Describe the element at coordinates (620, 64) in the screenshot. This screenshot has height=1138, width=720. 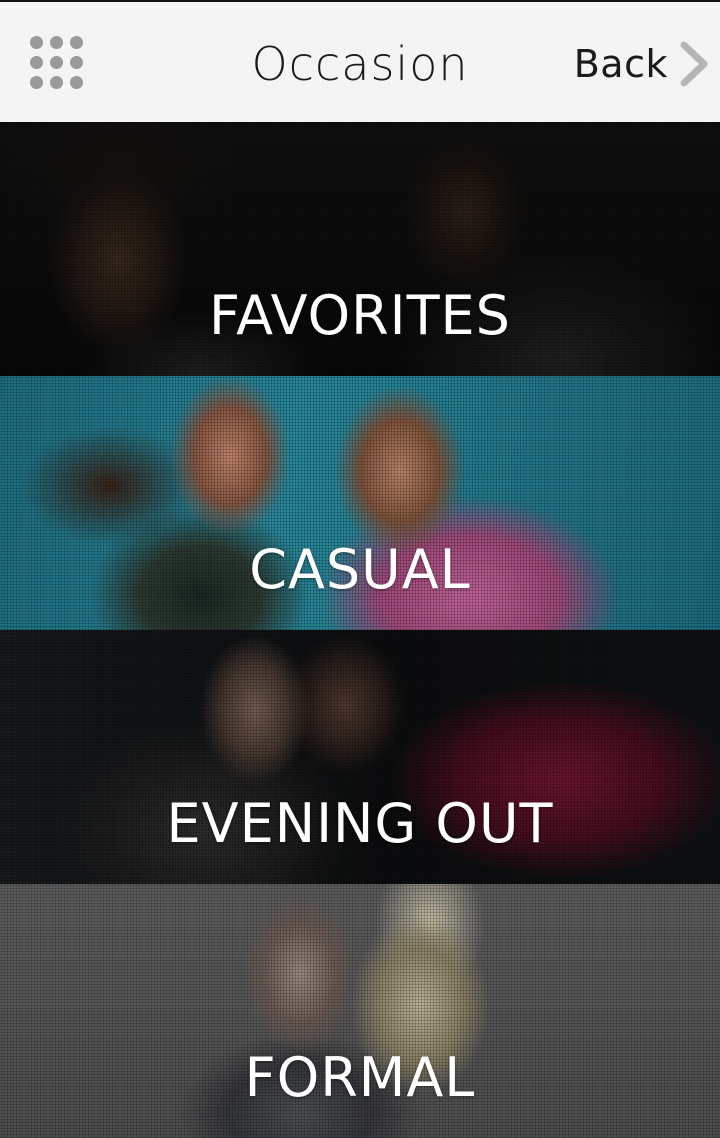
I see `back-button-label: Back` at that location.